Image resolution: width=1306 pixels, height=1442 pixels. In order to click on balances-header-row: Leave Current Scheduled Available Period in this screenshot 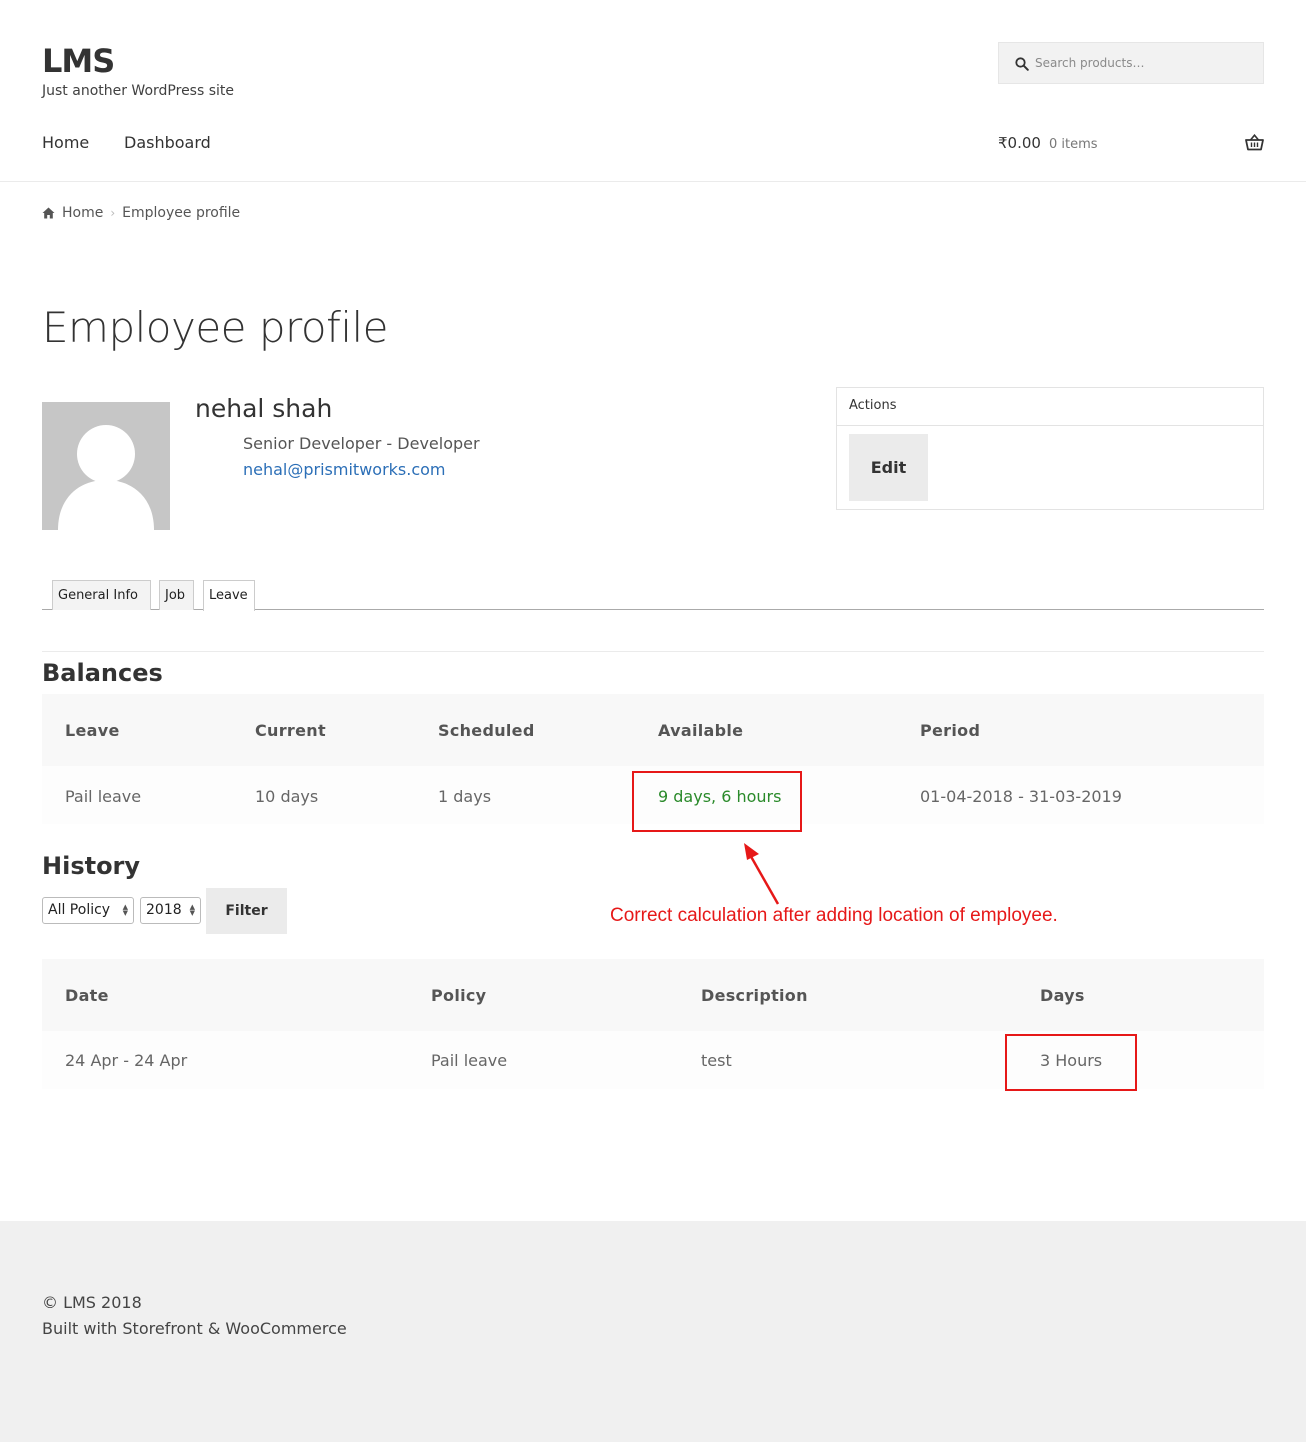, I will do `click(653, 730)`.